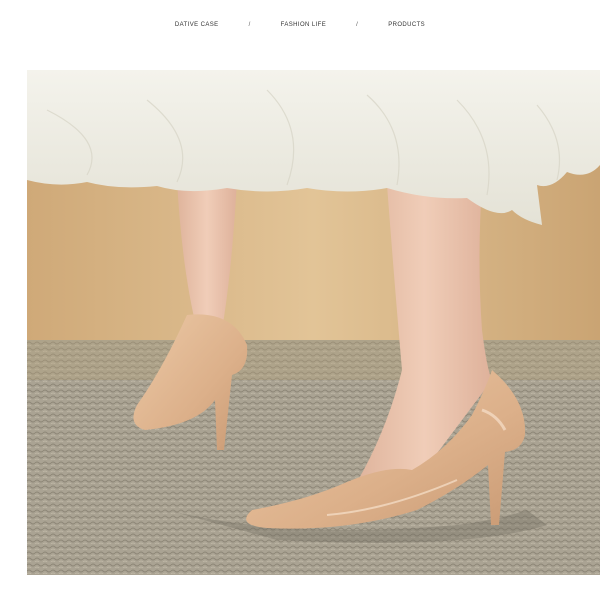 This screenshot has height=600, width=600. Describe the element at coordinates (303, 25) in the screenshot. I see `nav-item-fashion-life: FASHION LIFE` at that location.